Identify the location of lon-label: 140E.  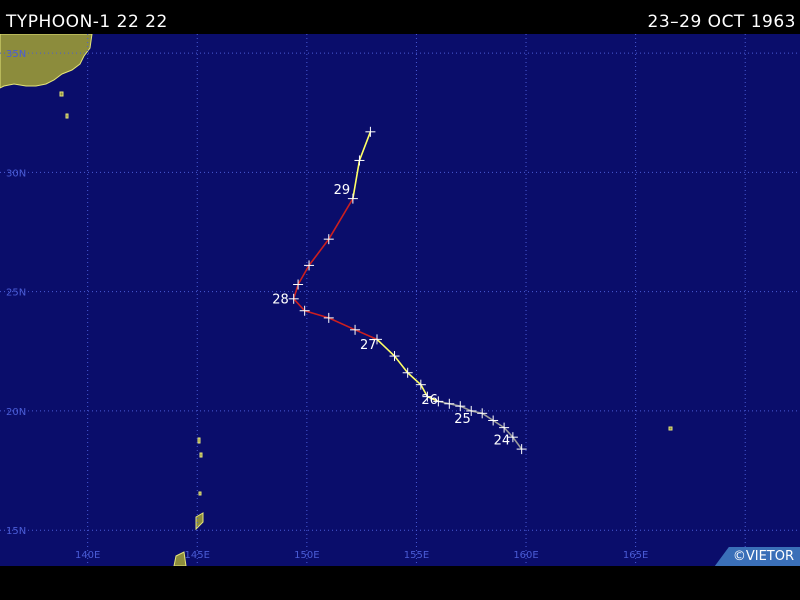
(87, 555).